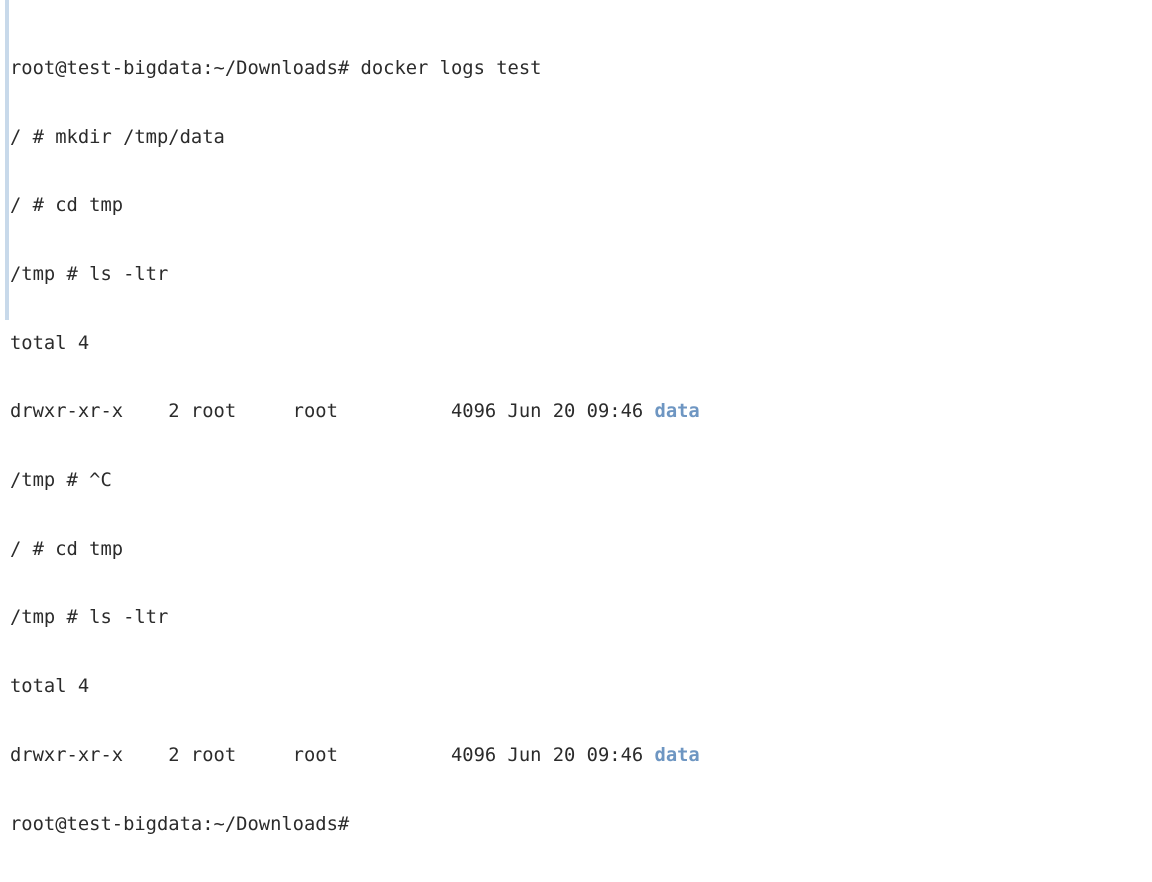 The image size is (1152, 882). Describe the element at coordinates (117, 137) in the screenshot. I see `terminal-line-mkdir: / # mkdir /tmp/data` at that location.